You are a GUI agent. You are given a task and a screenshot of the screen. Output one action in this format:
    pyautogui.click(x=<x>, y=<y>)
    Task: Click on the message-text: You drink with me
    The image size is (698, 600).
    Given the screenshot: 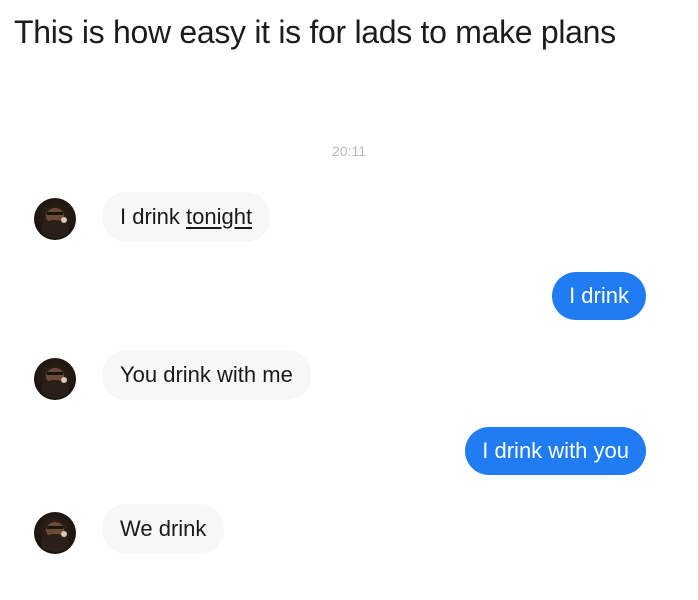 What is the action you would take?
    pyautogui.click(x=206, y=374)
    